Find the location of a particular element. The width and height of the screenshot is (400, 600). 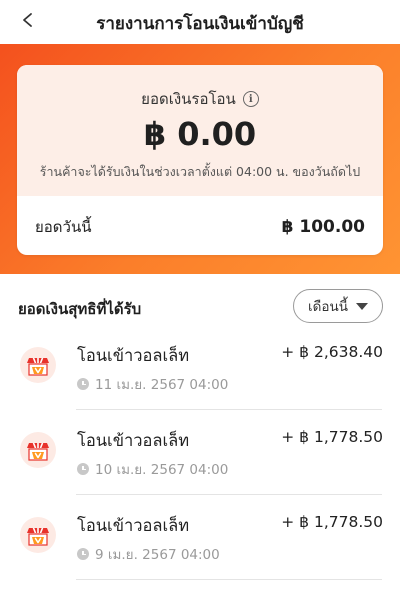

transaction-date: 10 เม.ย. 2567 04:00 is located at coordinates (162, 470).